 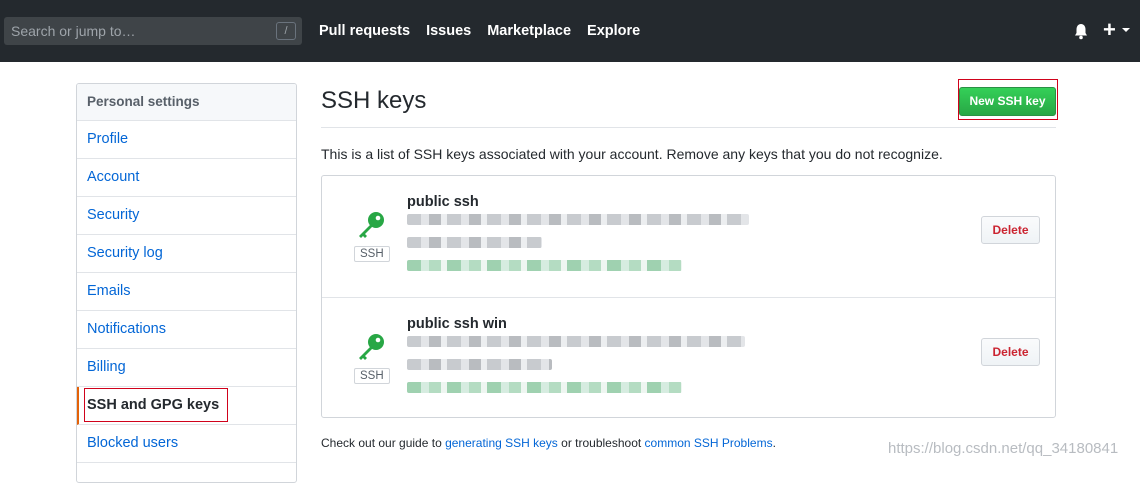 I want to click on ssh-key-title: public ssh, so click(x=443, y=202).